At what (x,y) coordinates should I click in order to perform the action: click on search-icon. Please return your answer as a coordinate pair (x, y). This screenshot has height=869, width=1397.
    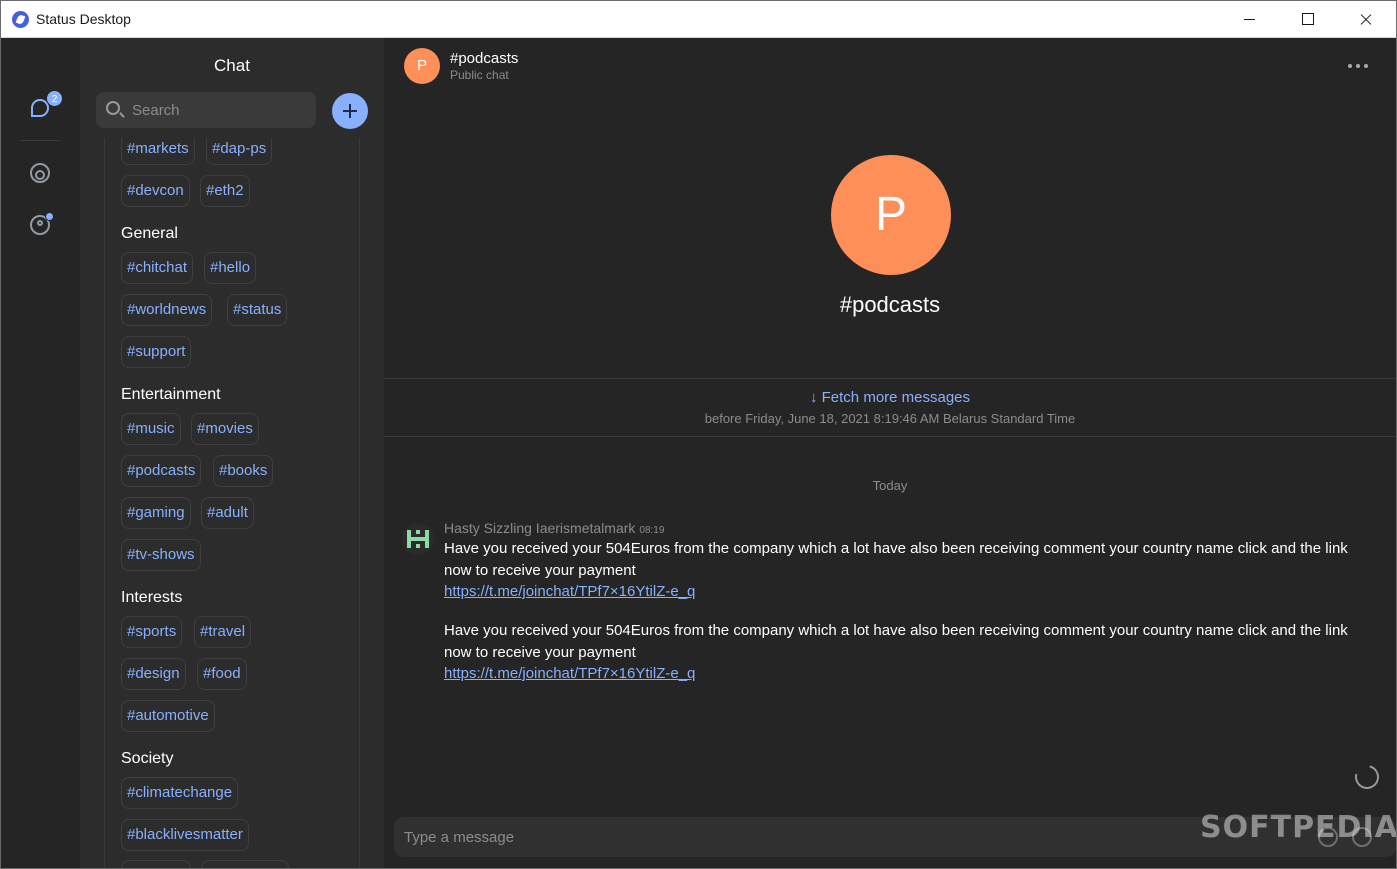
    Looking at the image, I should click on (113, 108).